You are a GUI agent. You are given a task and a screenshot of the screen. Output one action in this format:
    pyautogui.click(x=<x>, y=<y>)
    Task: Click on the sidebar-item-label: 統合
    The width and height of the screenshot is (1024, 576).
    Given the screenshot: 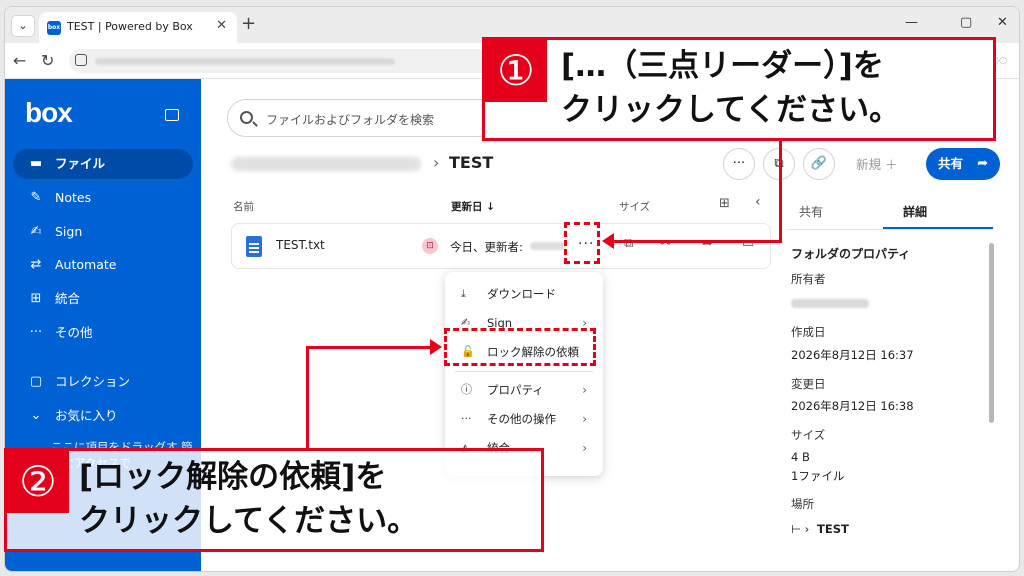 What is the action you would take?
    pyautogui.click(x=68, y=298)
    